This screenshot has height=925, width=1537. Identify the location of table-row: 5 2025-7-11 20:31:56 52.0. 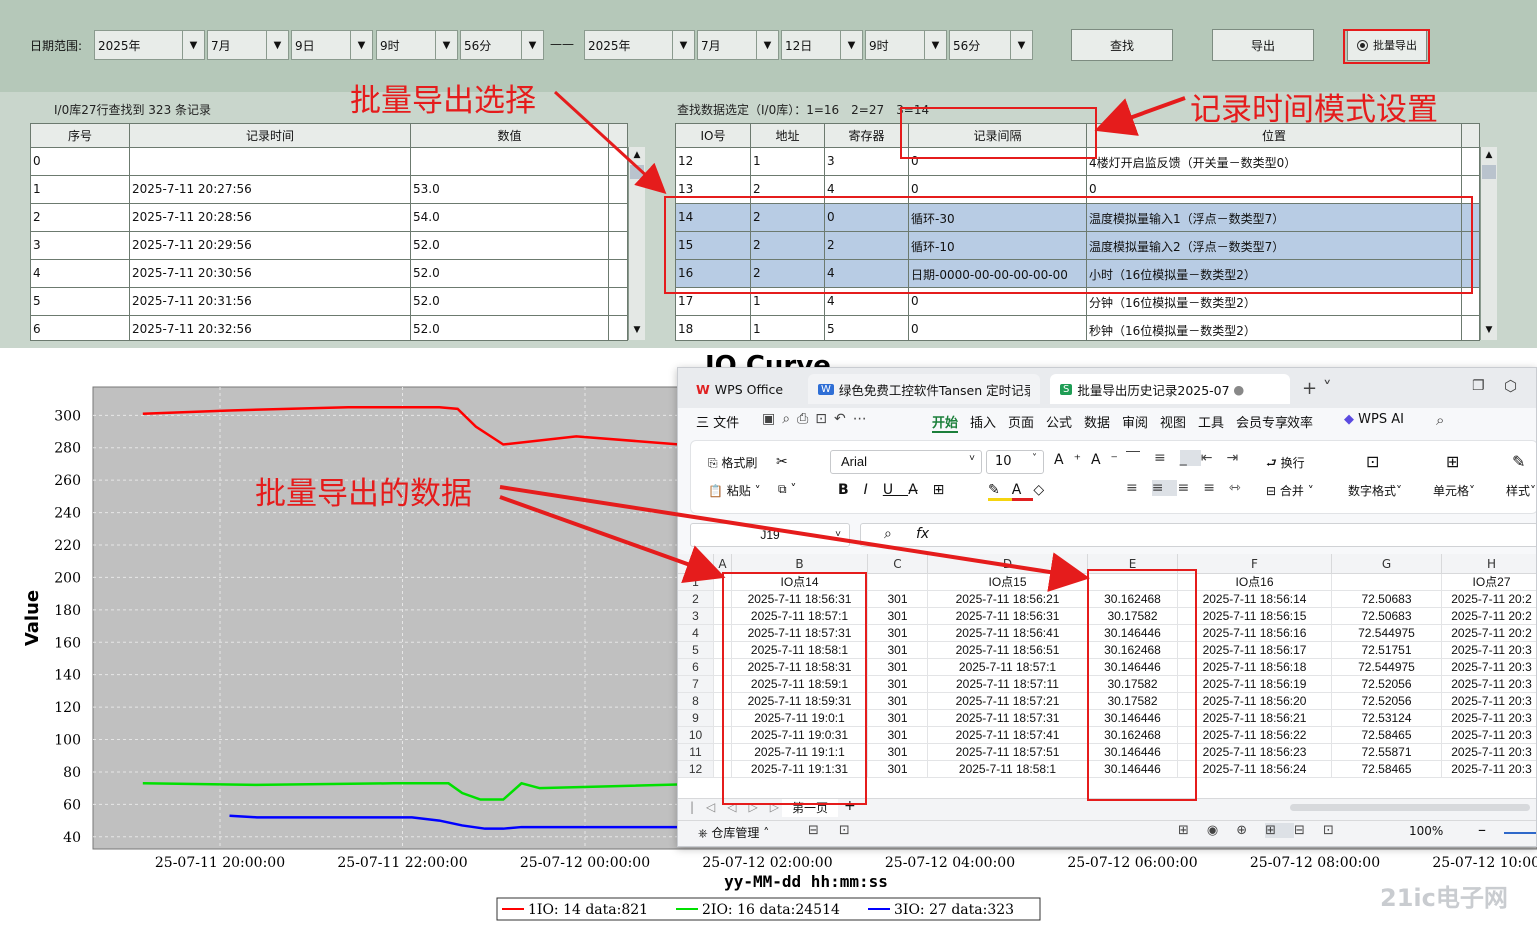
(329, 302).